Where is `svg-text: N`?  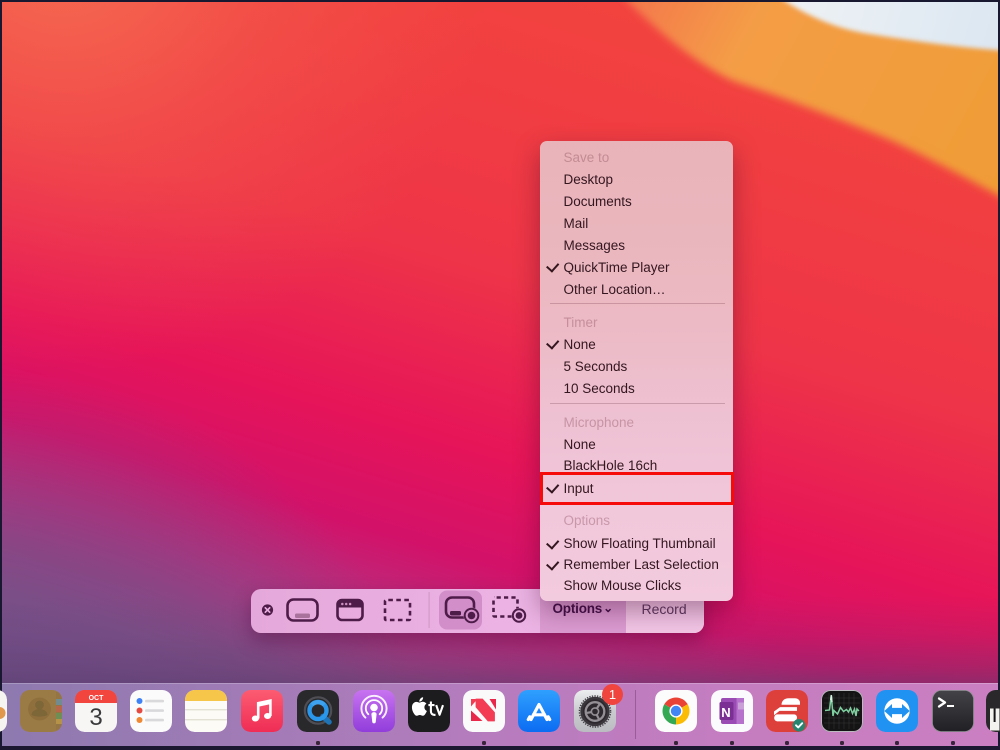
svg-text: N is located at coordinates (725, 712).